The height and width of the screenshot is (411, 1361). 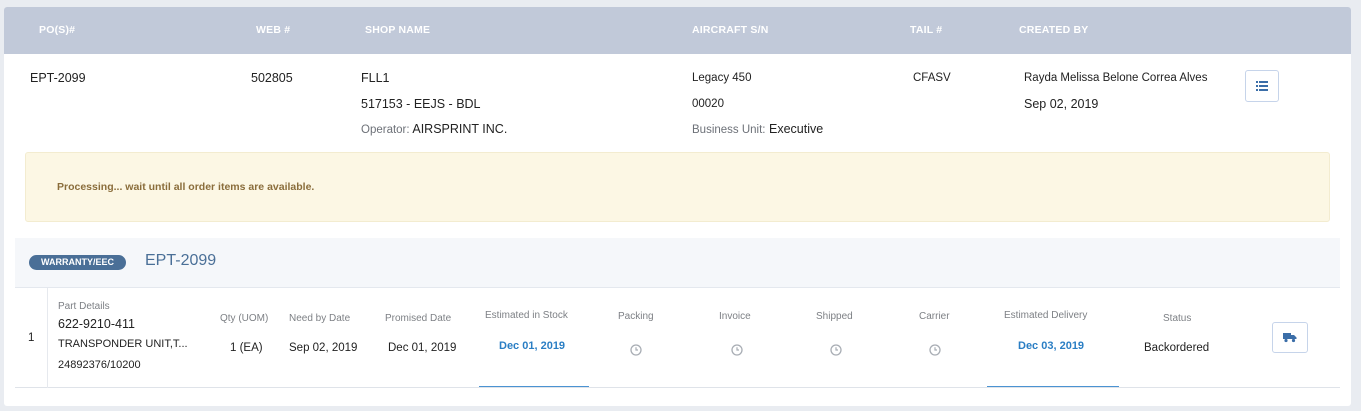 I want to click on part-reference: 24892376/10200, so click(x=99, y=365).